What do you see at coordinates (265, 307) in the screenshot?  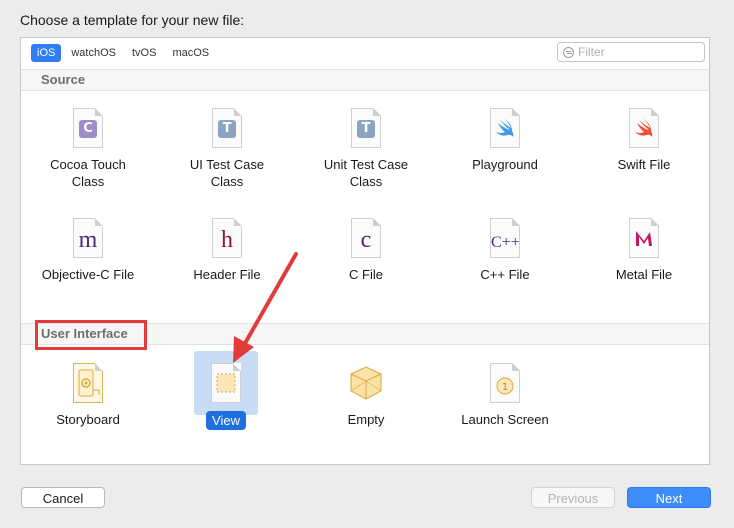 I see `annotation-arrow` at bounding box center [265, 307].